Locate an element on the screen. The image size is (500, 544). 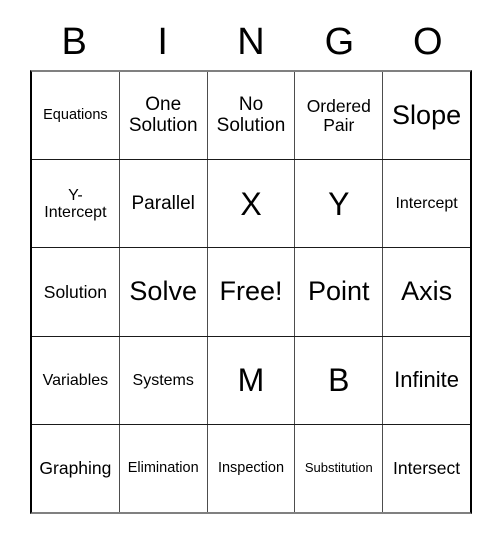
bingo-row: Y- Intercept Parallel X Y Intercept is located at coordinates (251, 204).